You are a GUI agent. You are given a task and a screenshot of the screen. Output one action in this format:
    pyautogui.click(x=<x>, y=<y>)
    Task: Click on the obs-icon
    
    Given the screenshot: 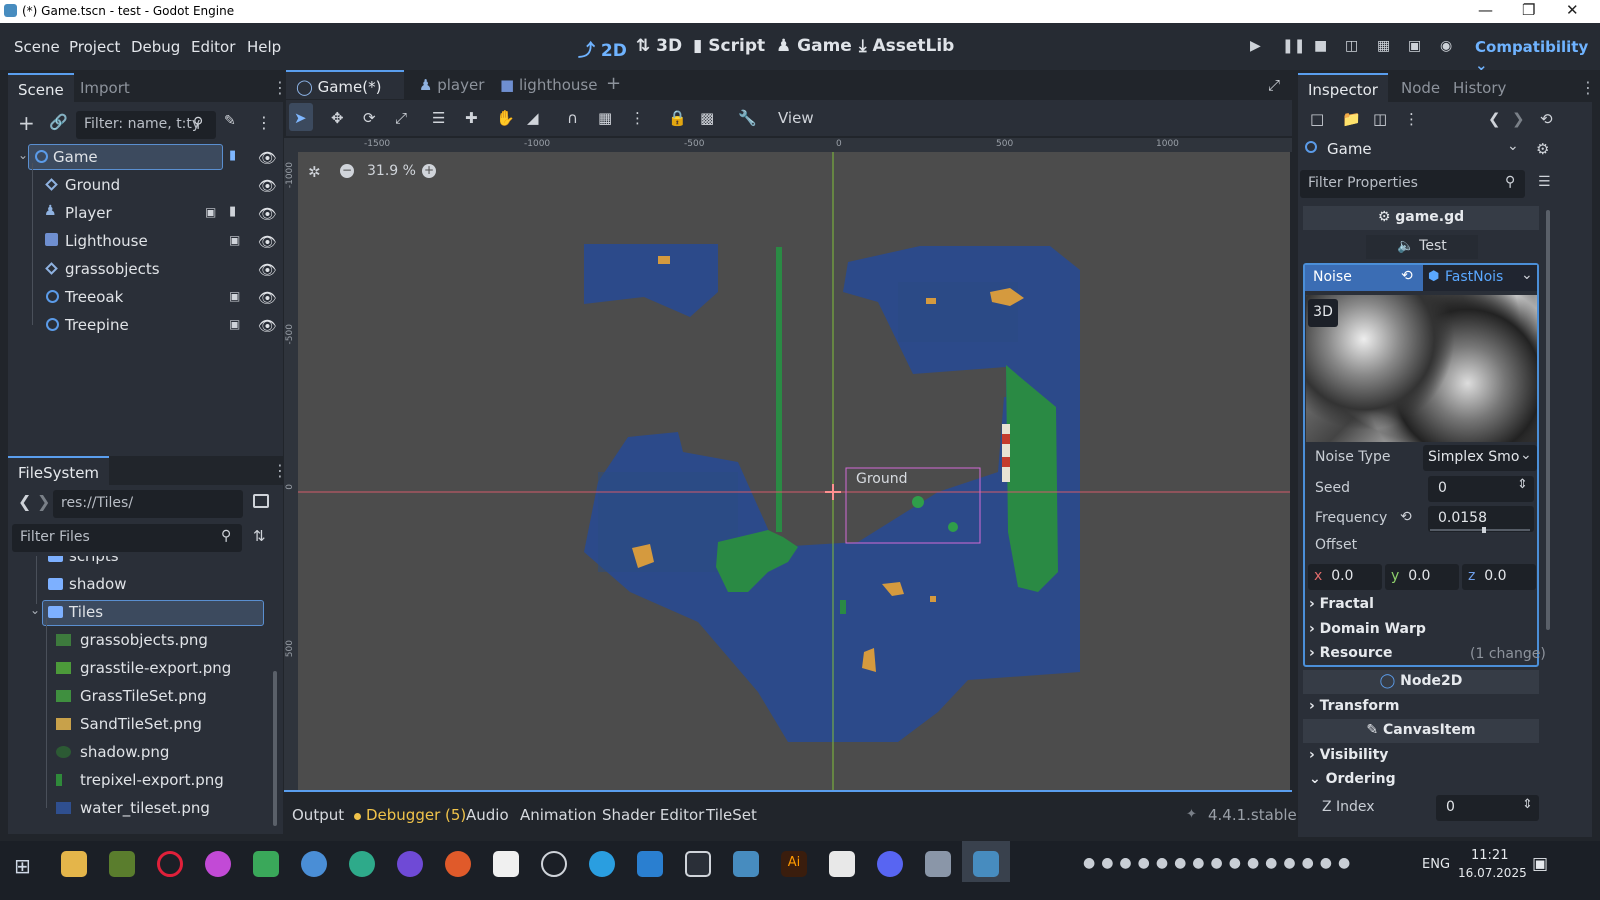 What is the action you would take?
    pyautogui.click(x=554, y=864)
    